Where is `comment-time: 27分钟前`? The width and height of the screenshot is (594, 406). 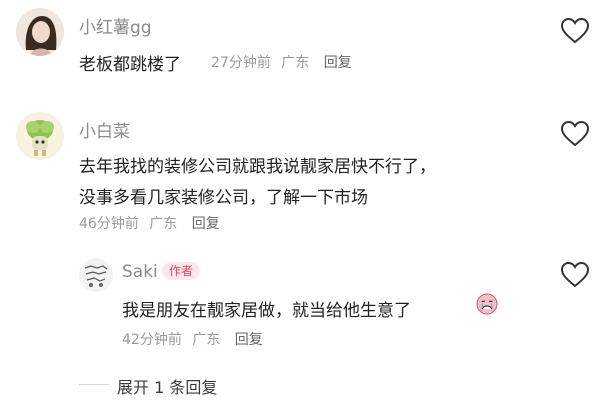 comment-time: 27分钟前 is located at coordinates (241, 63).